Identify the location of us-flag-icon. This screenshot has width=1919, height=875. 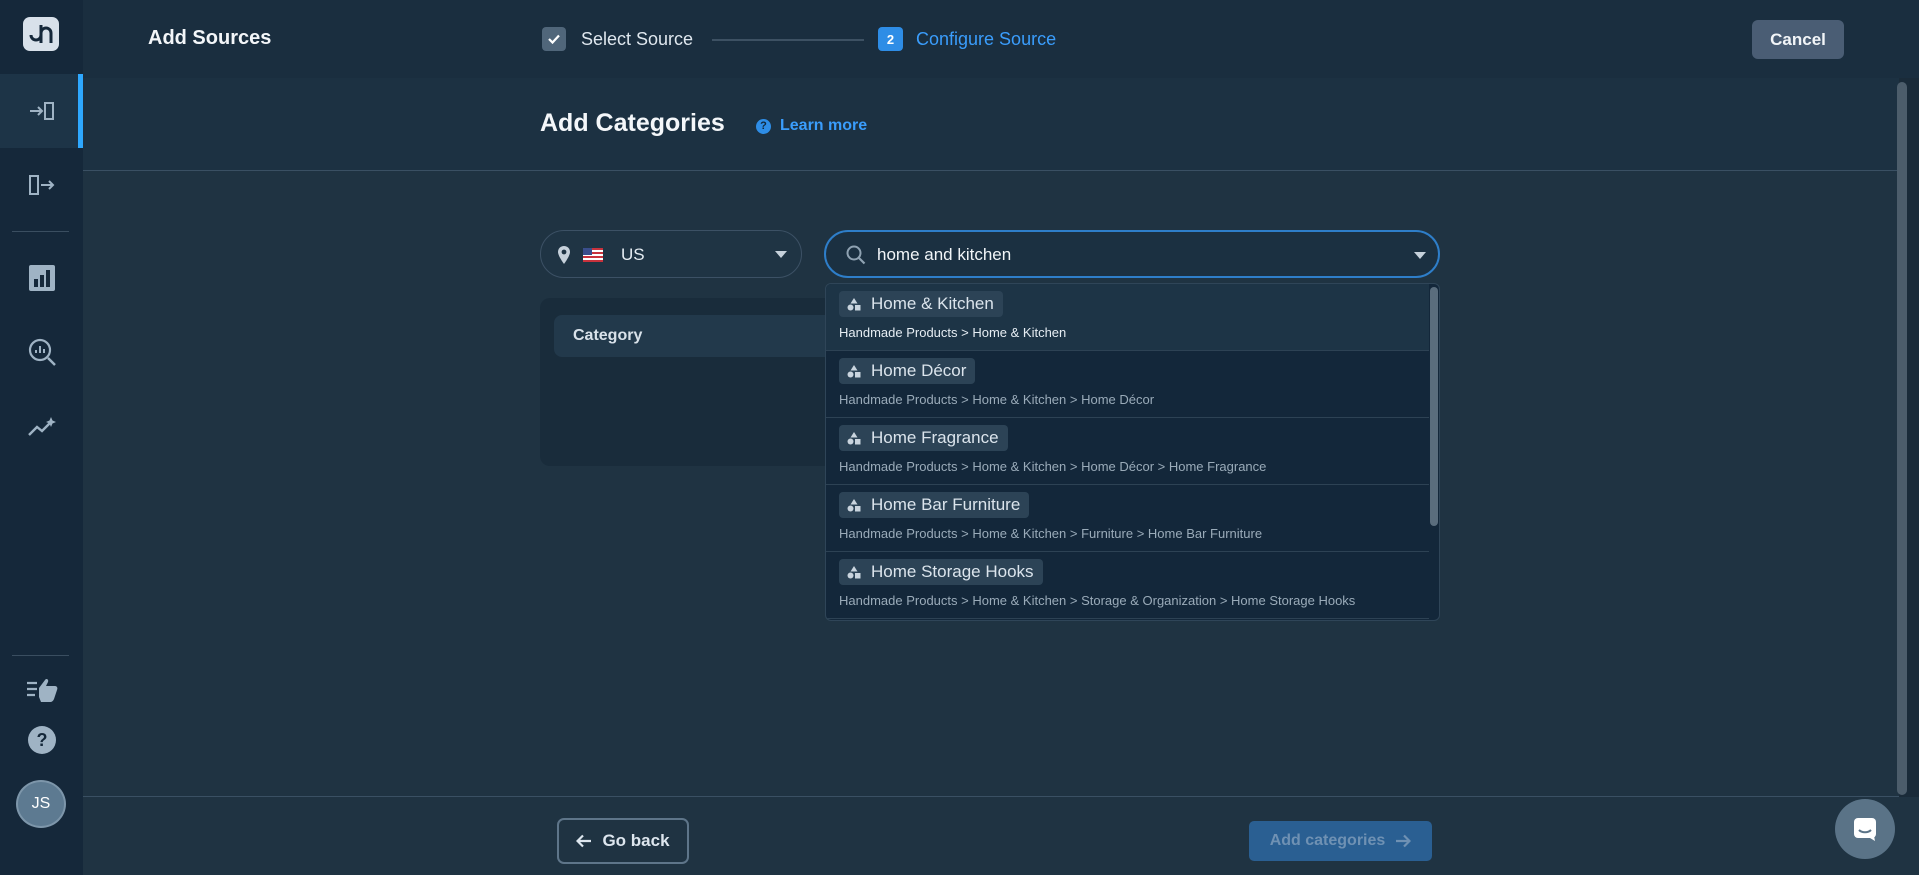
(593, 255).